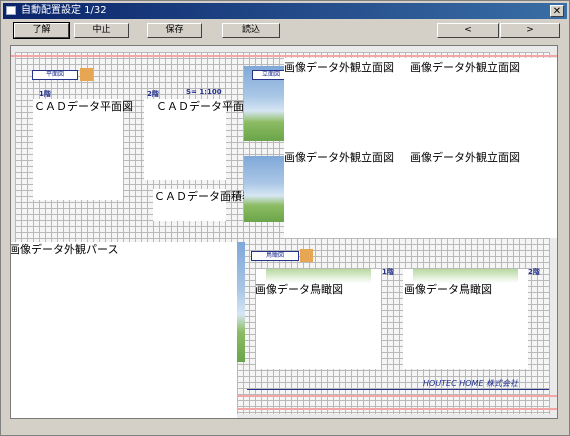 Image resolution: width=570 pixels, height=436 pixels. What do you see at coordinates (306, 255) in the screenshot?
I see `bird-view-color-swatch` at bounding box center [306, 255].